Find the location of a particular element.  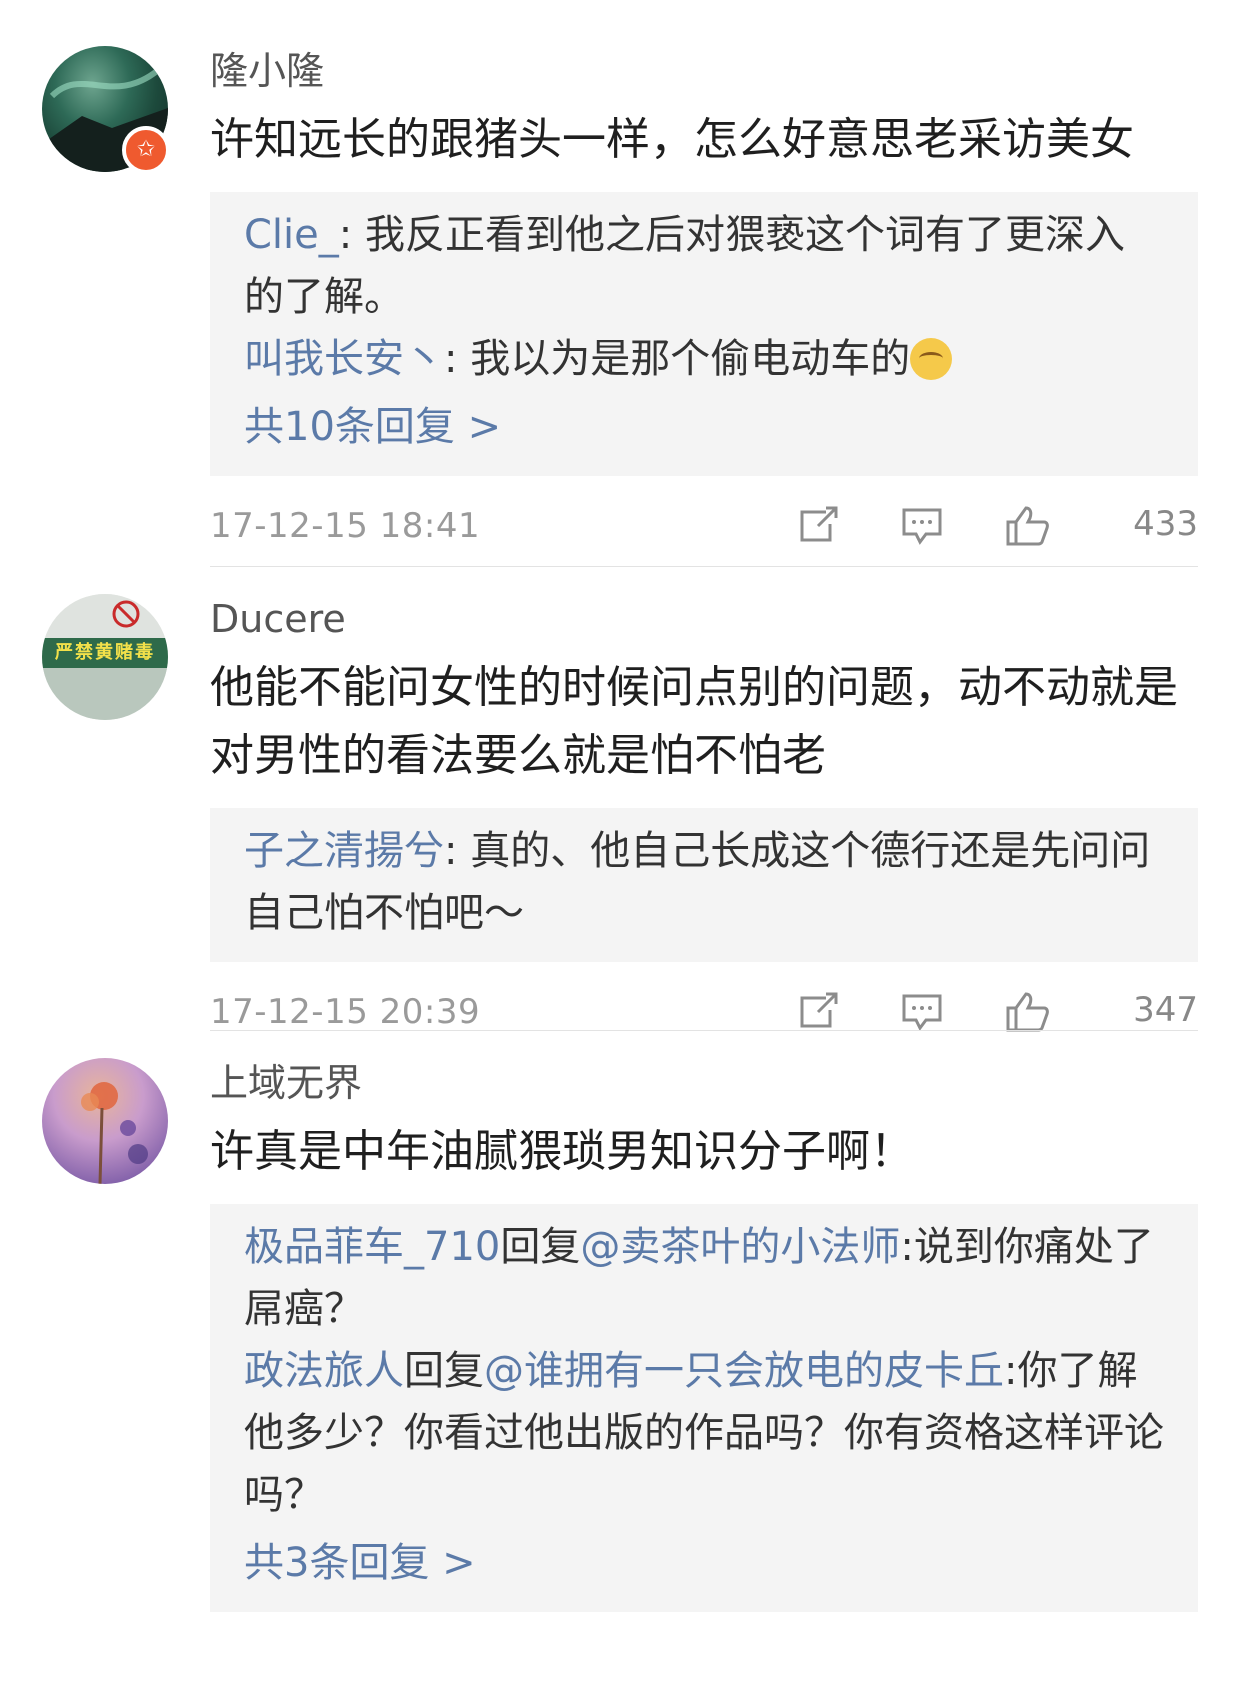

timestamp: 17-12-15 18:41 is located at coordinates (345, 526).